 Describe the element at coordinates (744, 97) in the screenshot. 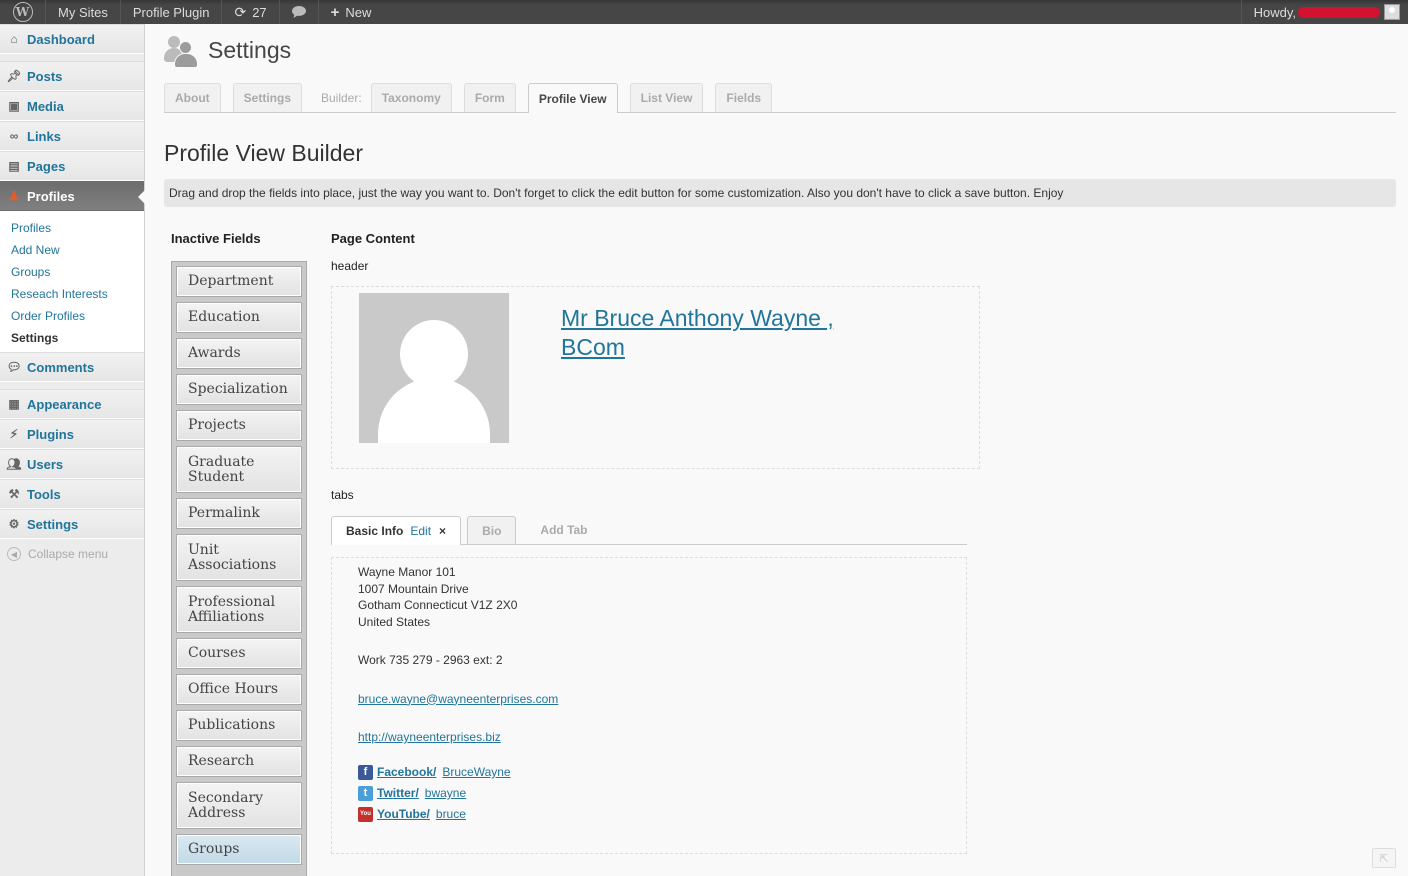

I see `tab-fields: Fields` at that location.